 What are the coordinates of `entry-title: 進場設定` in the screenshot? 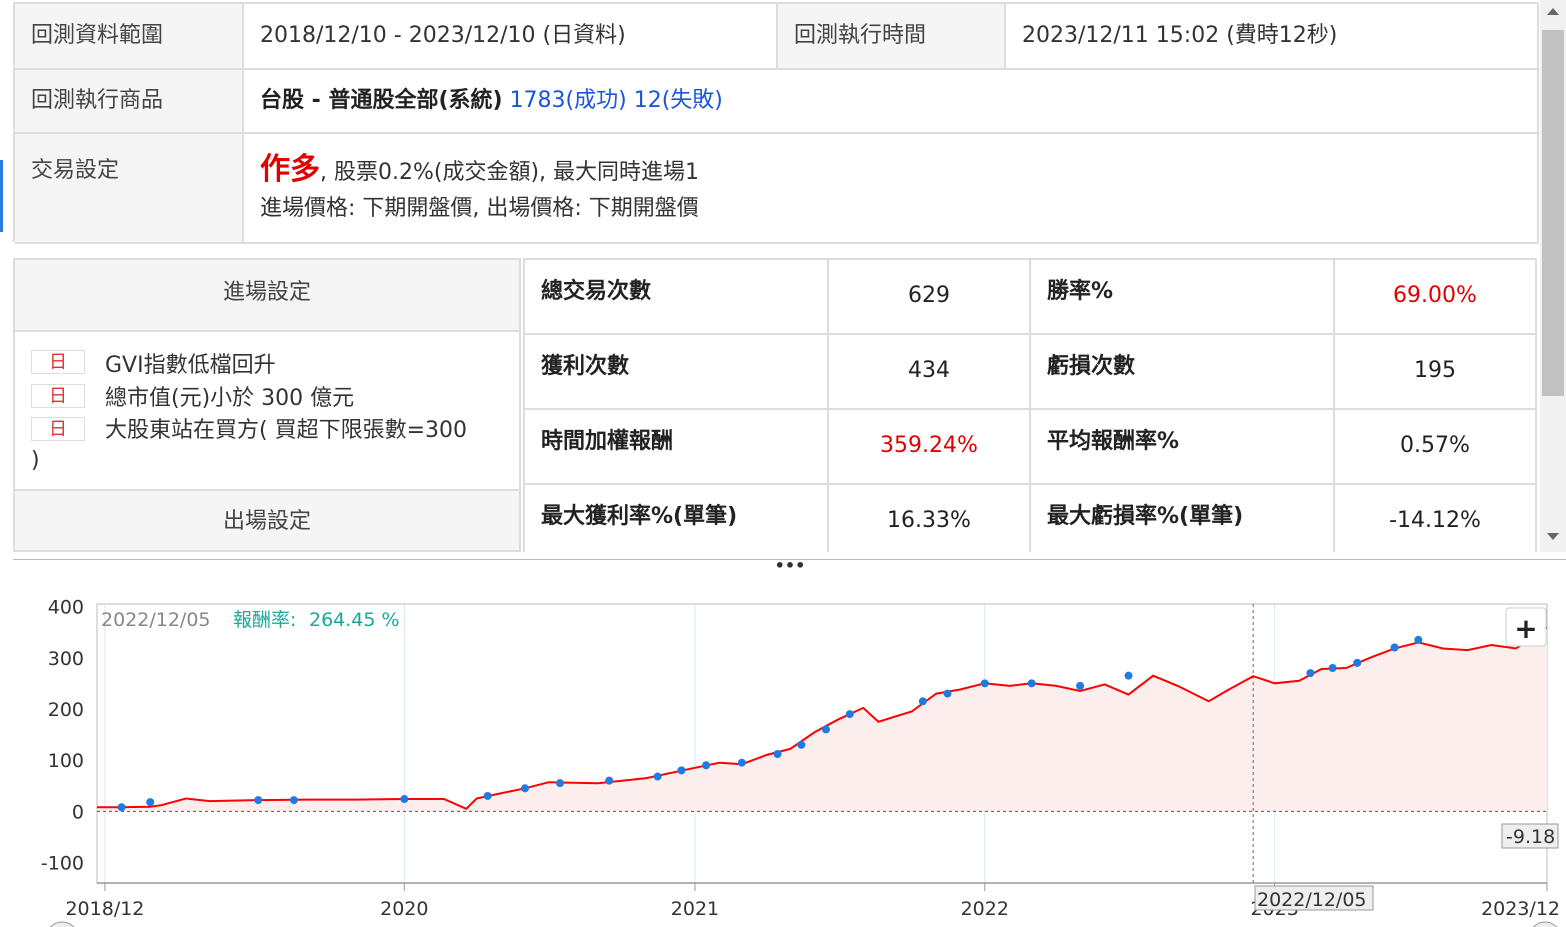 It's located at (267, 296).